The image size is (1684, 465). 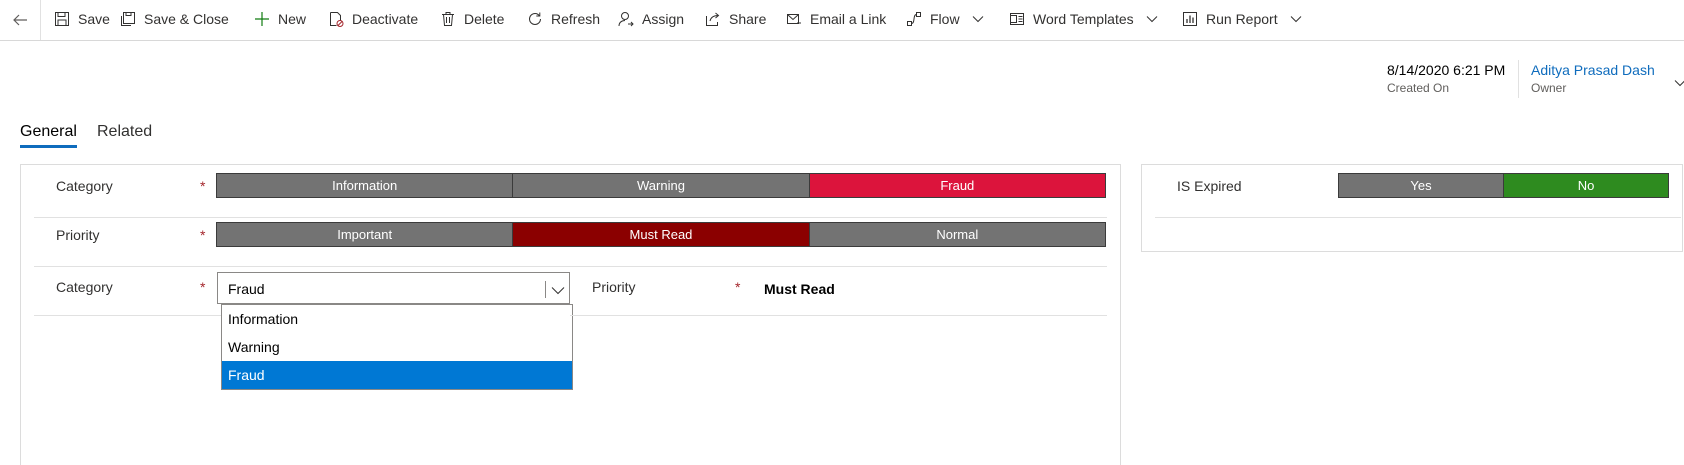 What do you see at coordinates (614, 287) in the screenshot?
I see `priority-field-label: Priority` at bounding box center [614, 287].